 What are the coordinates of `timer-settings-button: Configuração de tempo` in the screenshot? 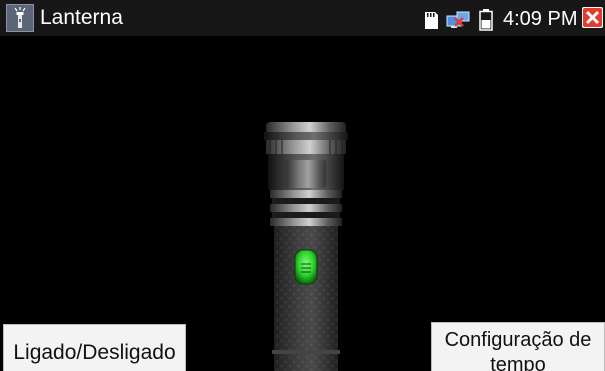 It's located at (518, 346).